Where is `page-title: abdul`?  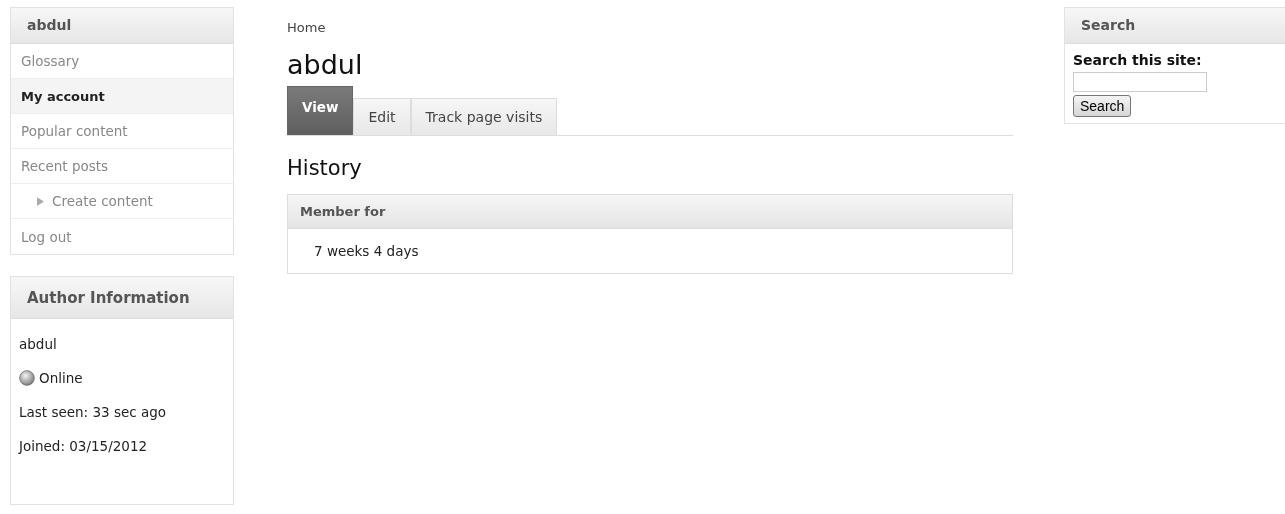 page-title: abdul is located at coordinates (325, 64).